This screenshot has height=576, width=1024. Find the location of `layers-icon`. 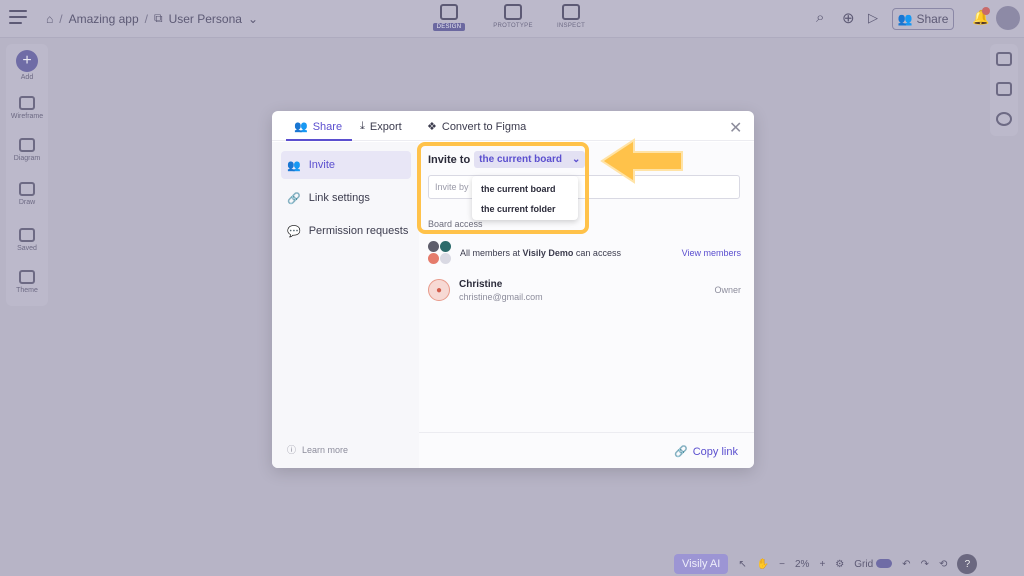

layers-icon is located at coordinates (1004, 89).